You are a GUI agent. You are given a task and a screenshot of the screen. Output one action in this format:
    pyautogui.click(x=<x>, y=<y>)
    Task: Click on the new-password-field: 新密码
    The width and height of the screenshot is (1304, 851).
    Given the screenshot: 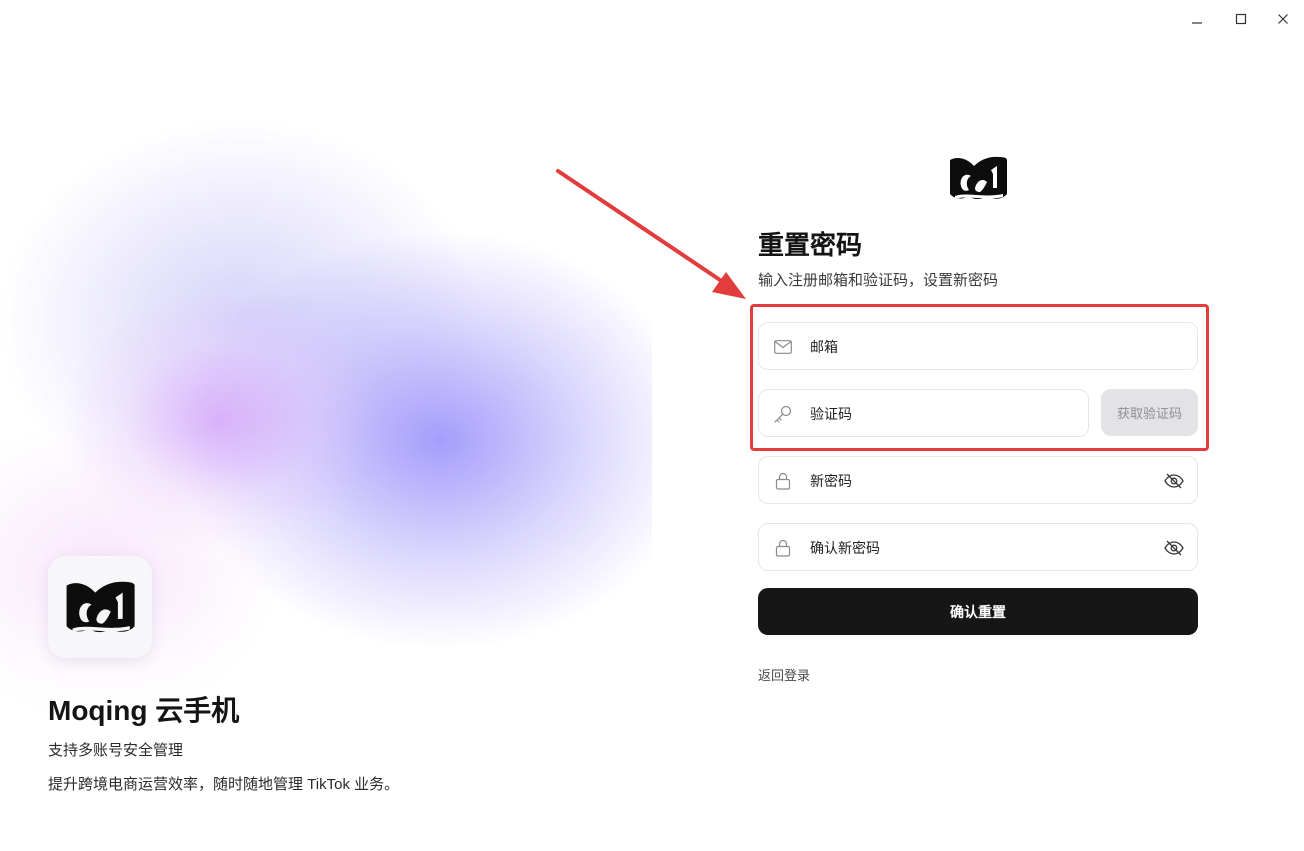 What is the action you would take?
    pyautogui.click(x=978, y=480)
    